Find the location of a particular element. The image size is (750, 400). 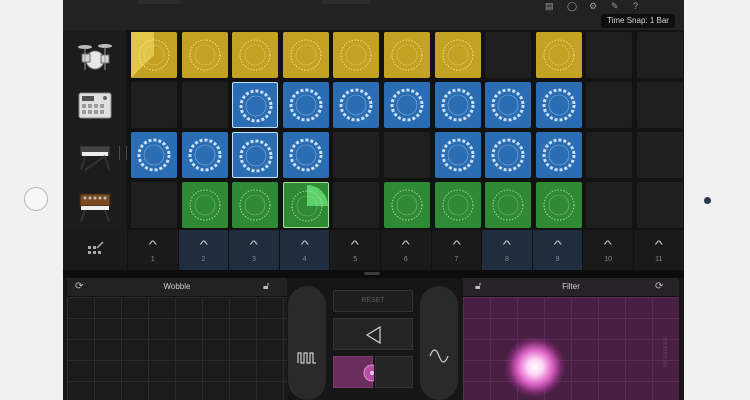

column-trigger-11: ^ 11 is located at coordinates (658, 250).